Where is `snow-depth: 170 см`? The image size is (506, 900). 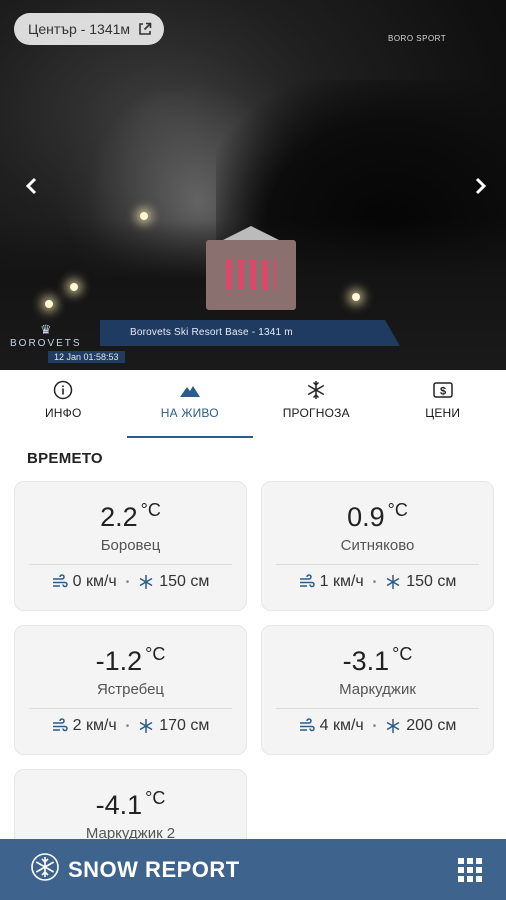
snow-depth: 170 см is located at coordinates (184, 725).